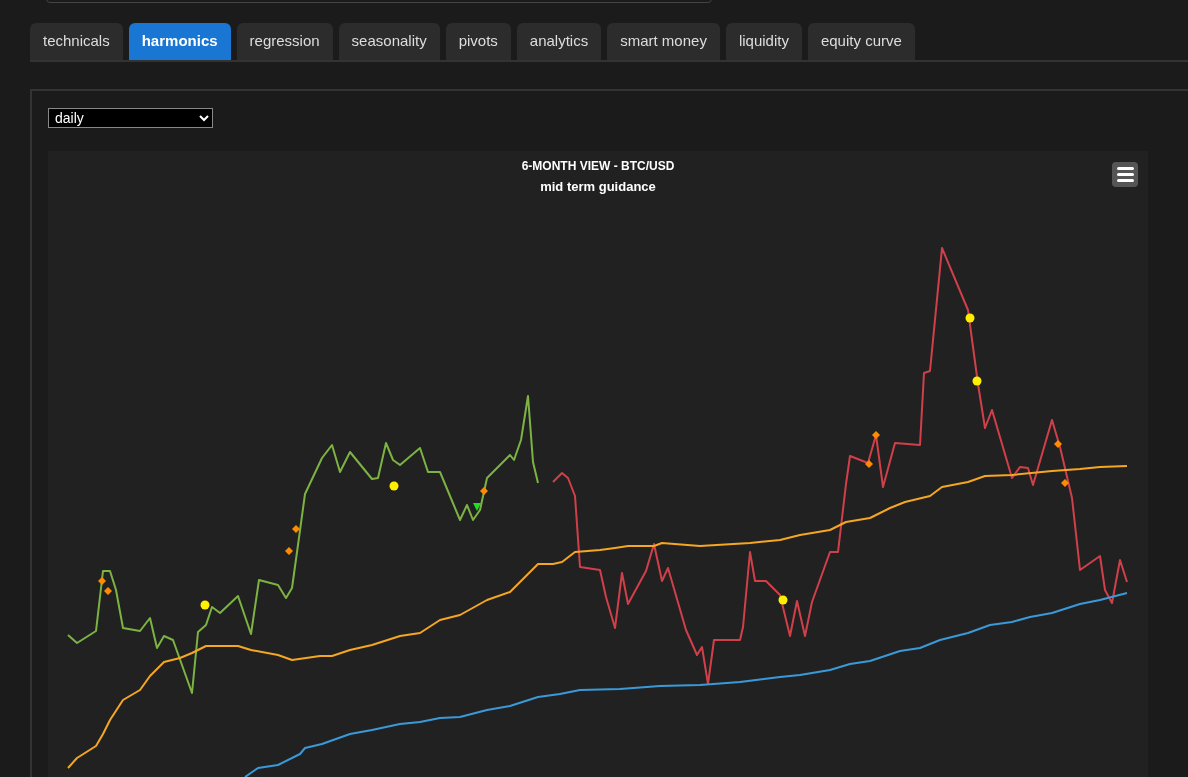 The height and width of the screenshot is (777, 1188). Describe the element at coordinates (130, 118) in the screenshot. I see `timeframe-select: daily` at that location.